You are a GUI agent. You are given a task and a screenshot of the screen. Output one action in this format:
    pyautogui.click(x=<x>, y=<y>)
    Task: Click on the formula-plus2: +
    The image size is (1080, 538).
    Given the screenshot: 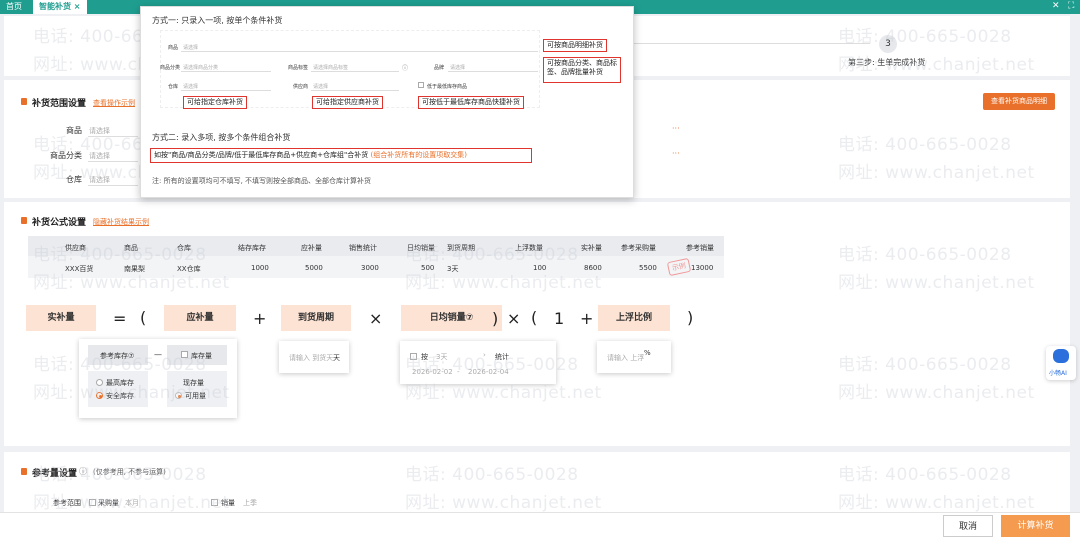 What is the action you would take?
    pyautogui.click(x=587, y=318)
    